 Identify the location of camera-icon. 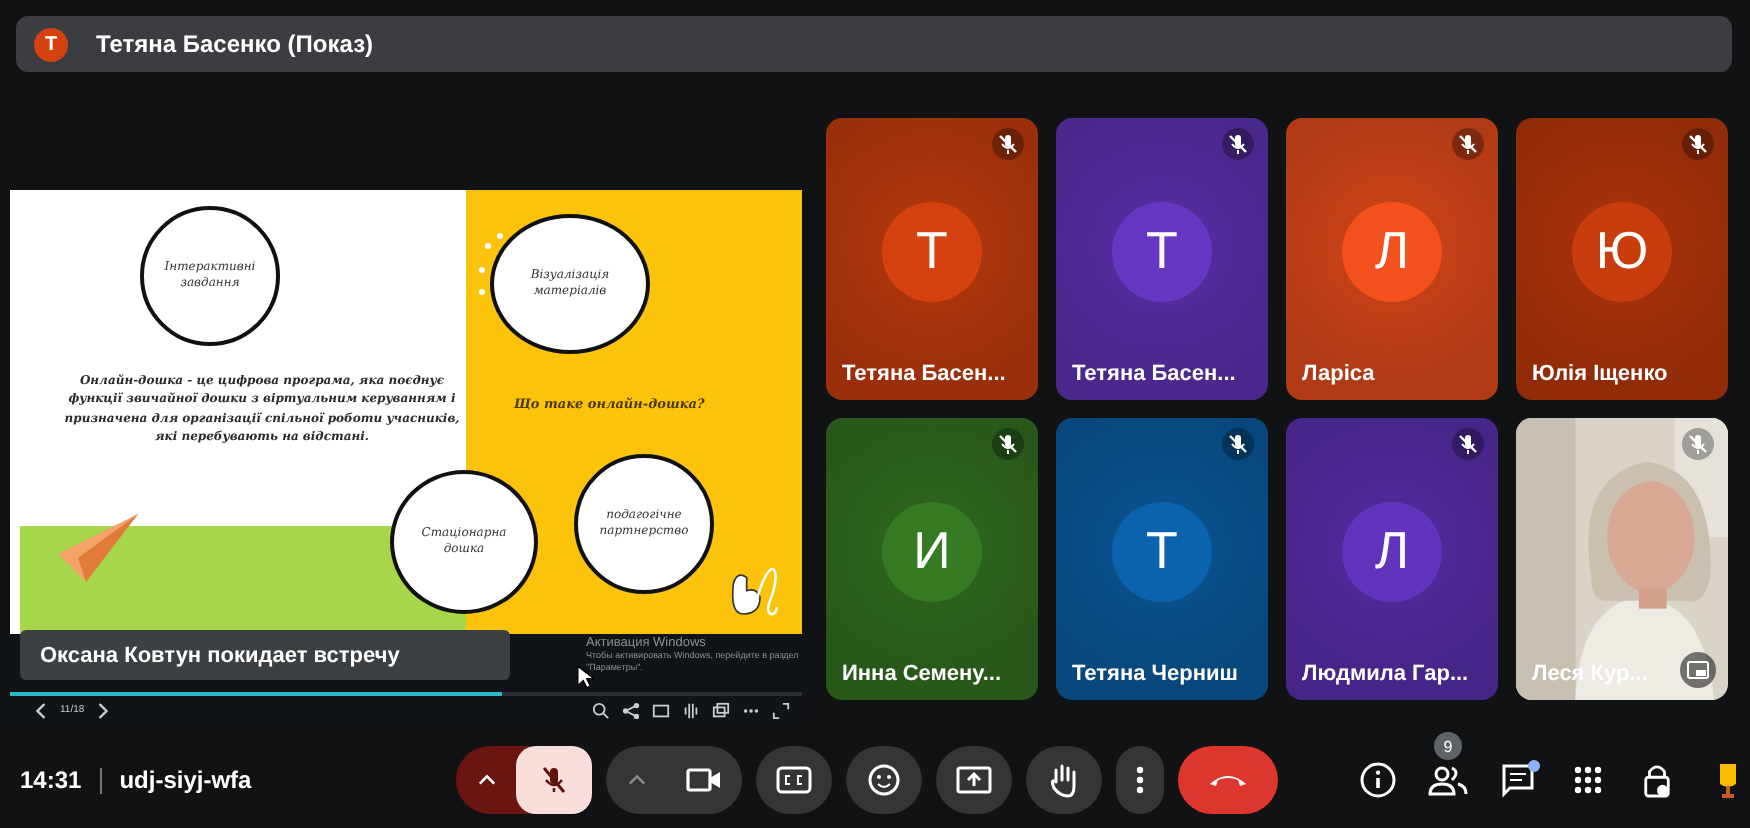
(704, 780).